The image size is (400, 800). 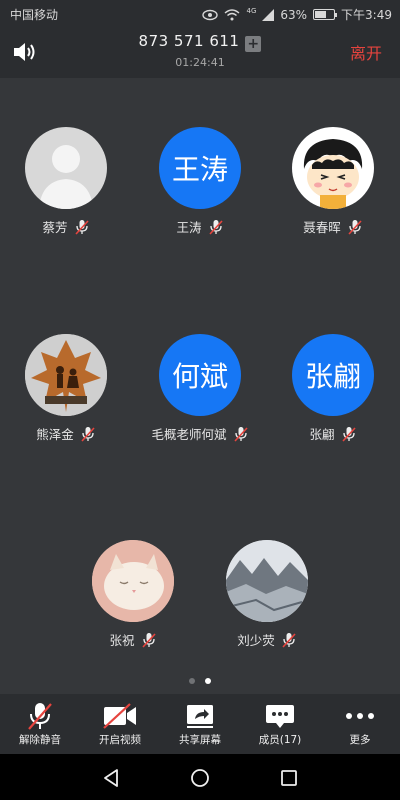 What do you see at coordinates (280, 740) in the screenshot?
I see `members-label: 成员(17)` at bounding box center [280, 740].